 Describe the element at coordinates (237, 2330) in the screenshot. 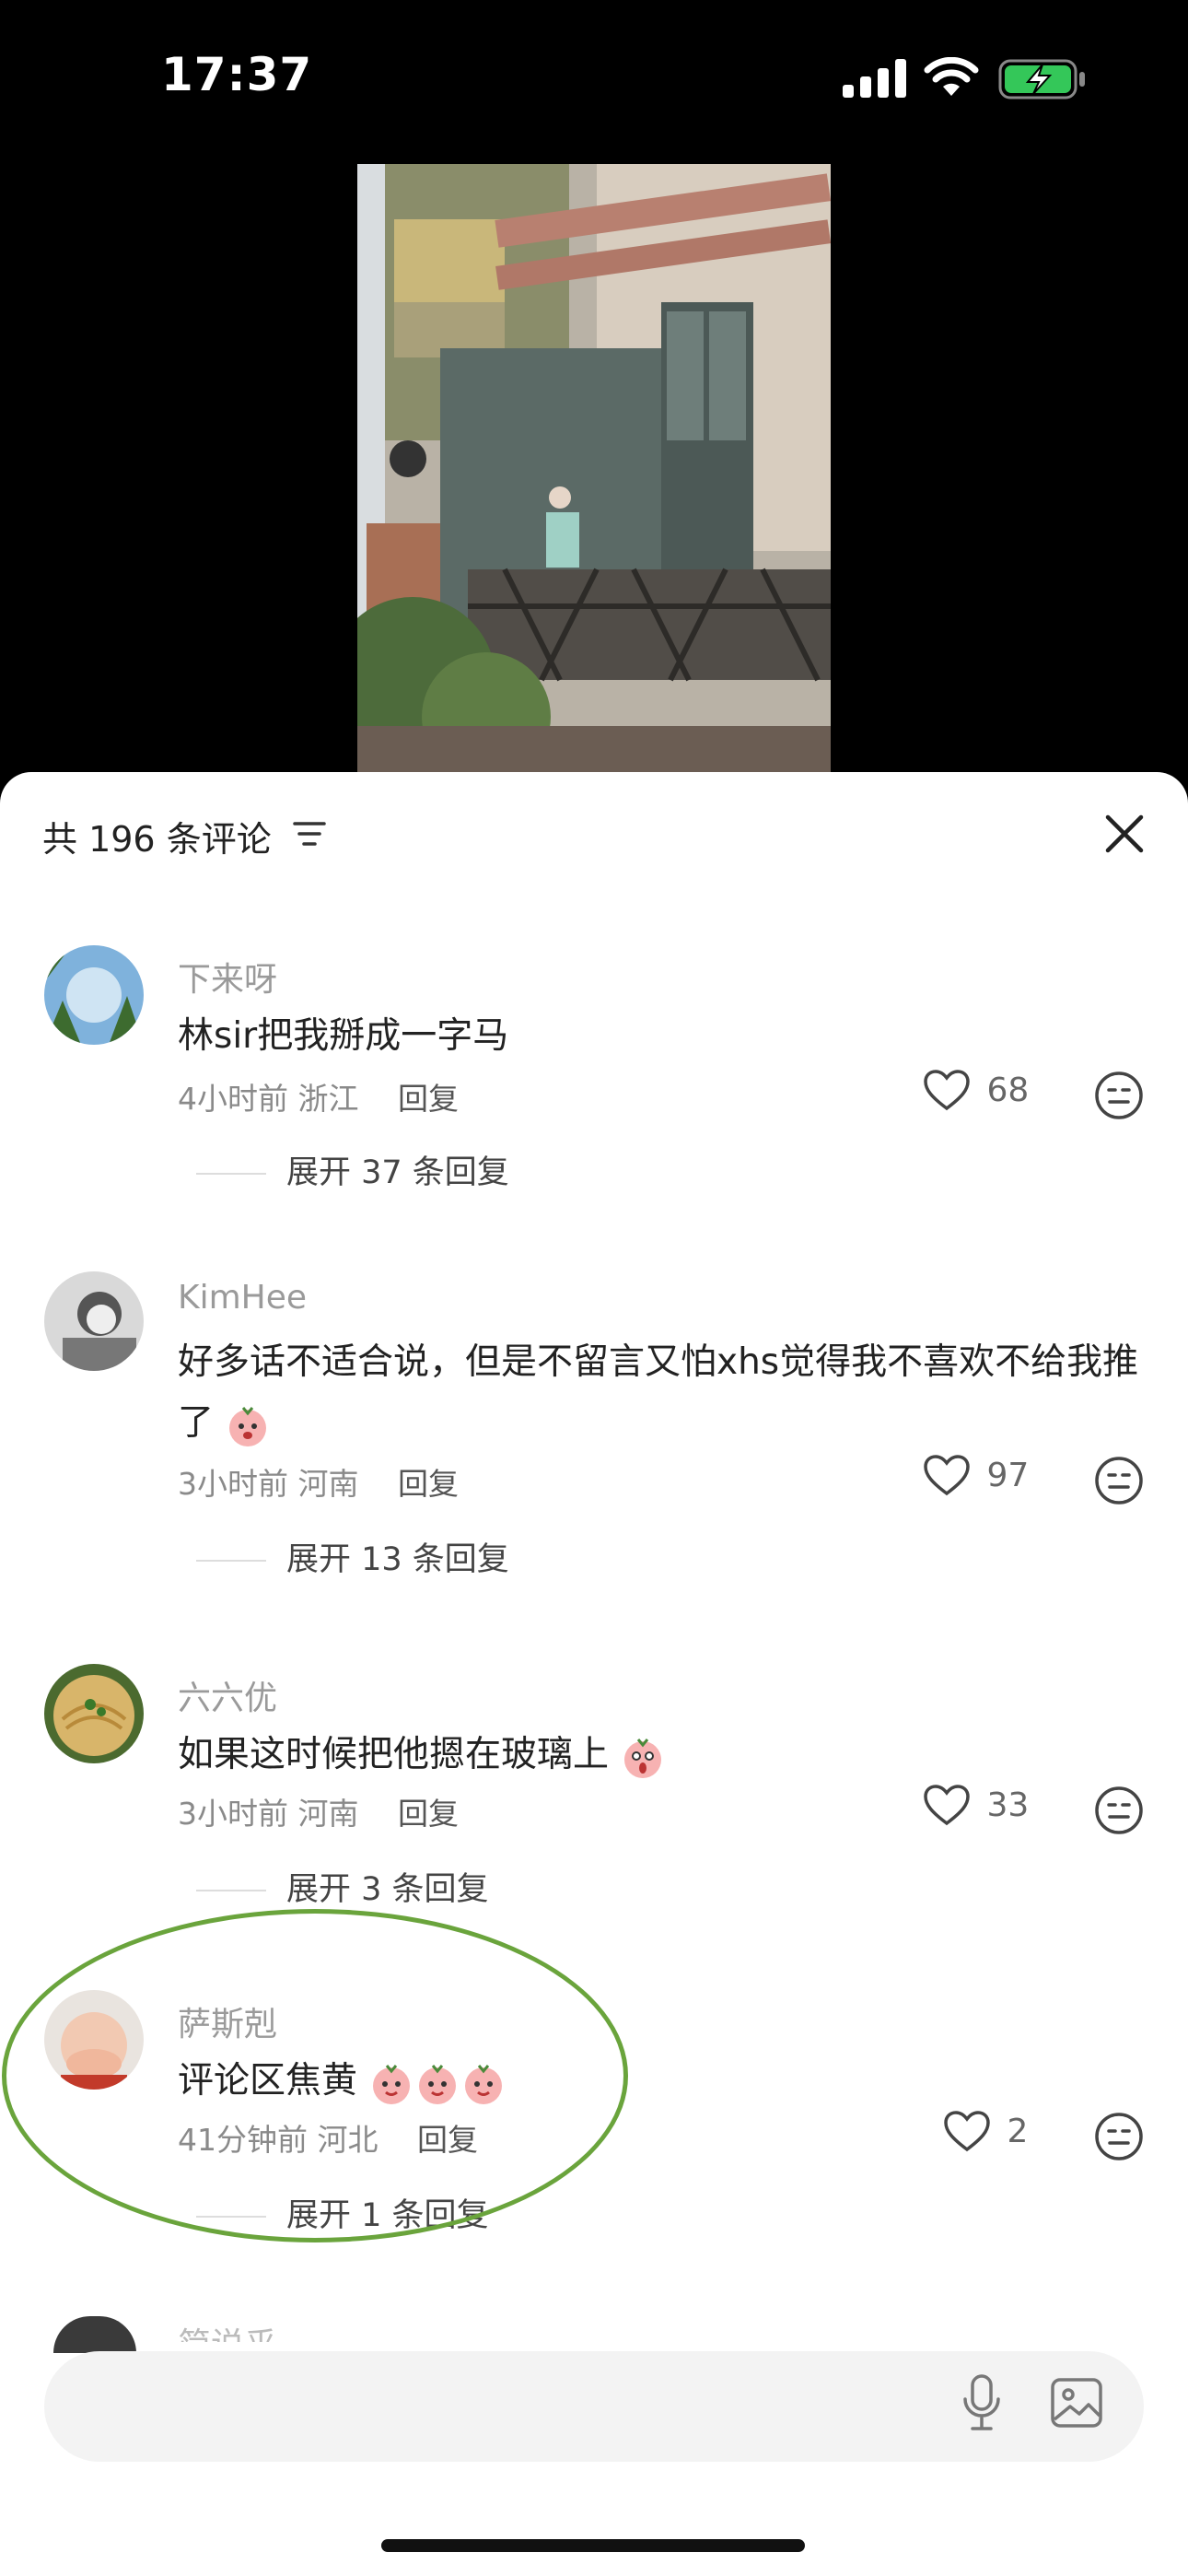

I see `comment-username: 简说乎` at that location.